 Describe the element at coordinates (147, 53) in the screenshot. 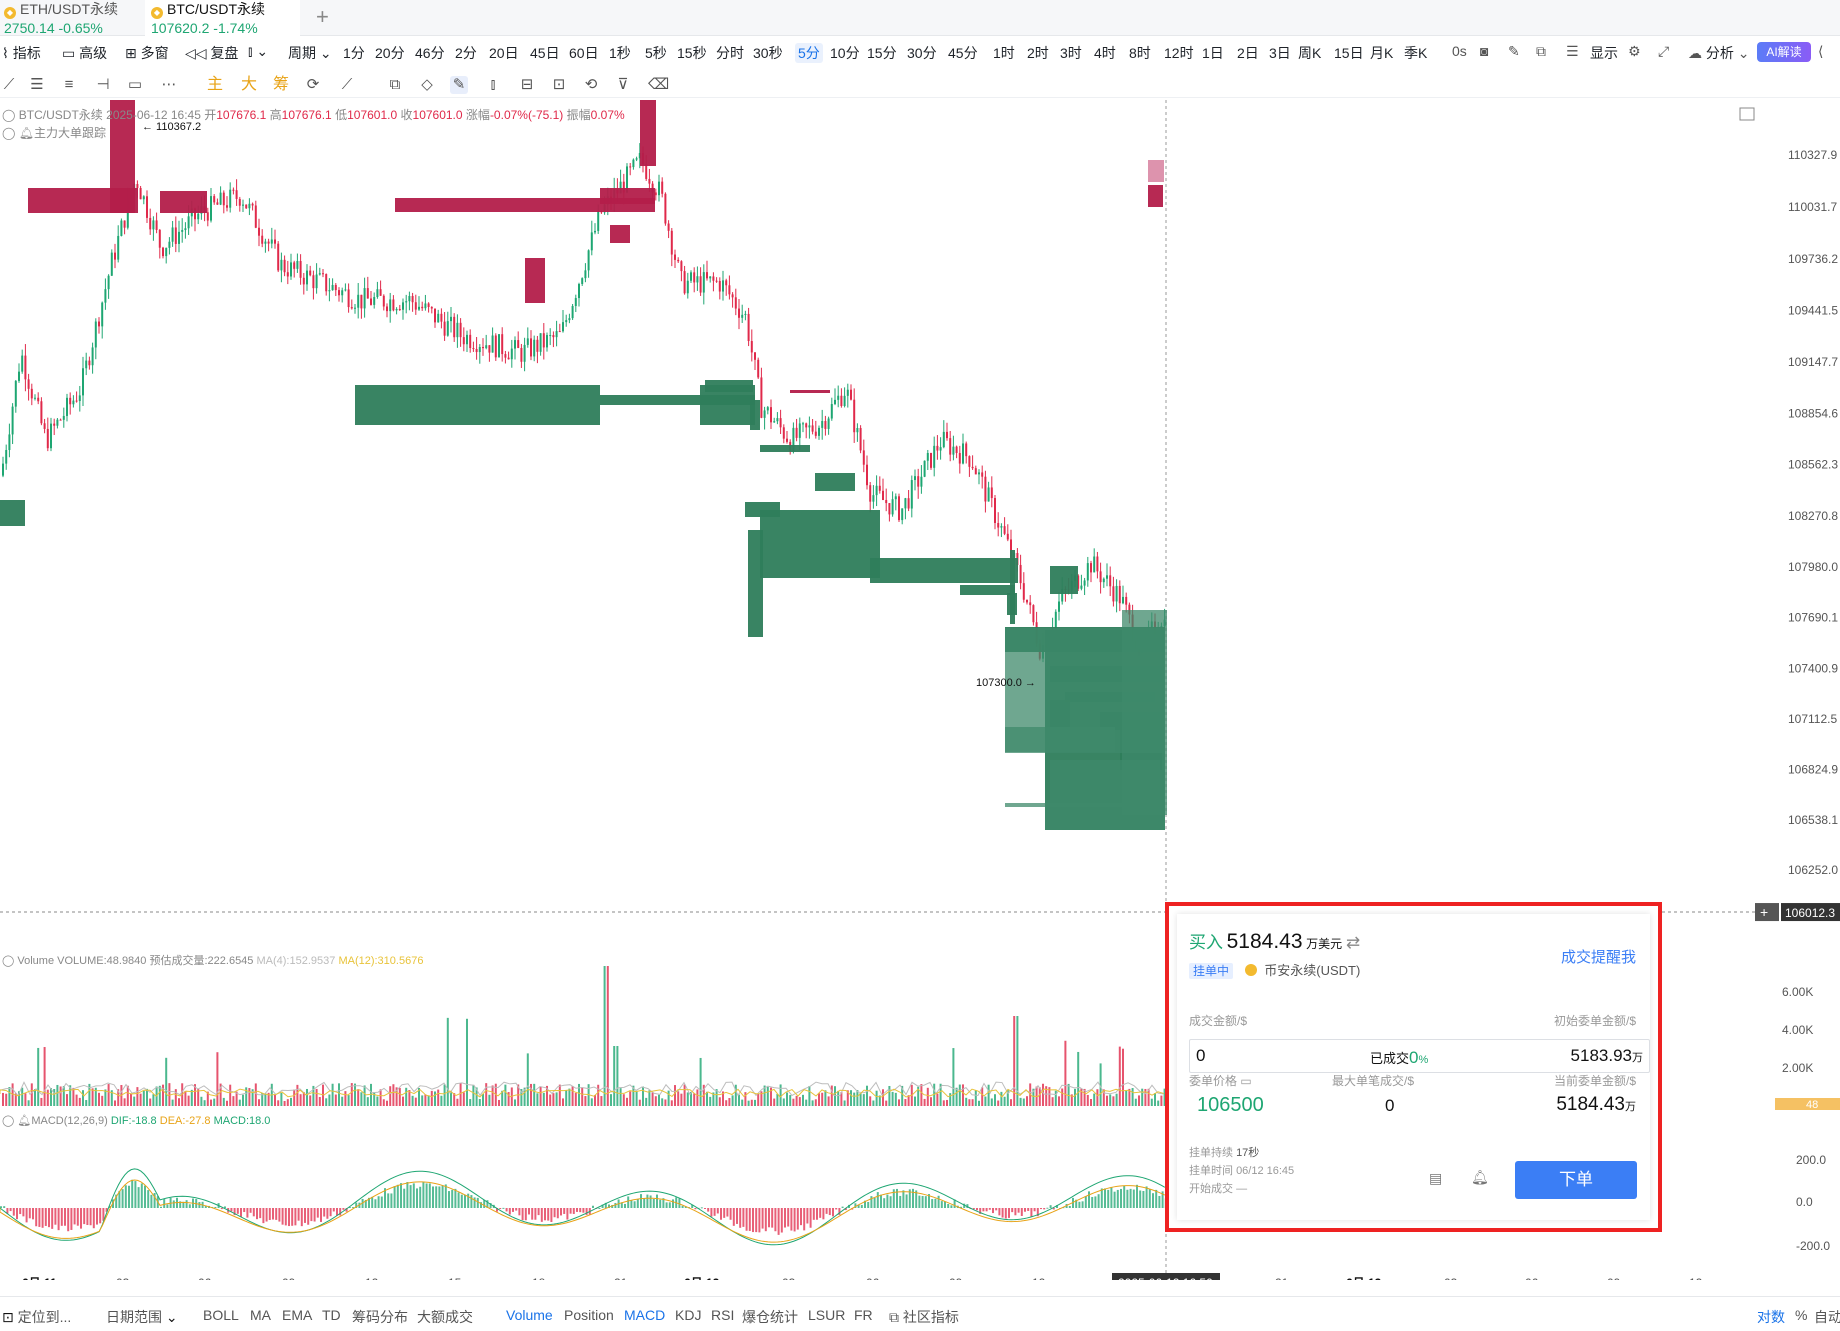

I see `multi-window-button: ⊞ 多窗` at that location.